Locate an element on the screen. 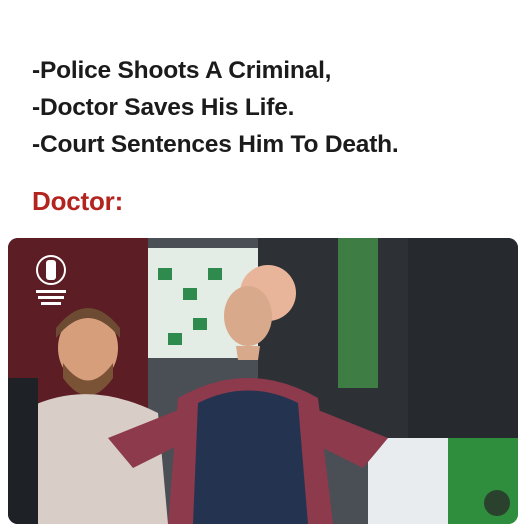  caption-line-3: -Court Sentences Him To Death. is located at coordinates (215, 144).